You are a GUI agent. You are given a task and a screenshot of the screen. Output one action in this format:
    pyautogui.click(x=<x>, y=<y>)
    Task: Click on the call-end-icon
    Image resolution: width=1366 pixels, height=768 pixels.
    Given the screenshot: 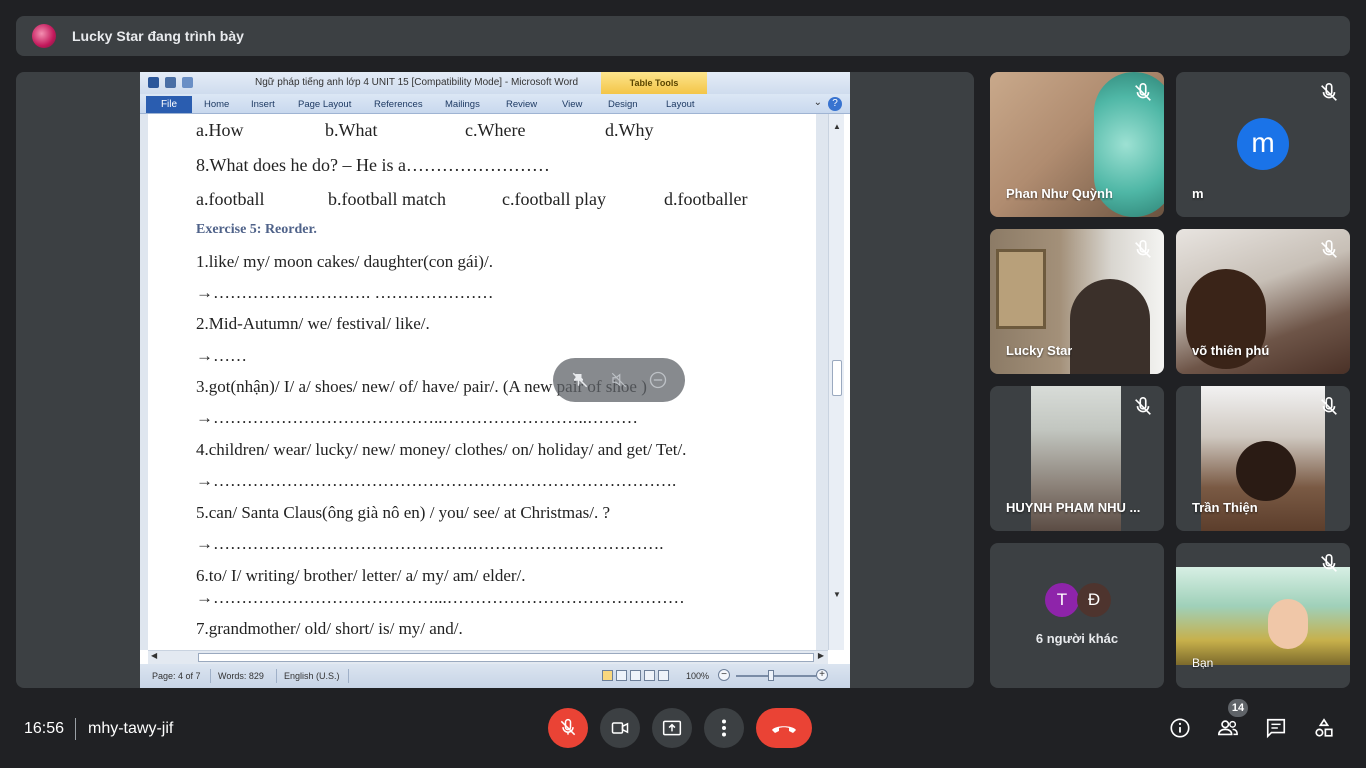 What is the action you would take?
    pyautogui.click(x=784, y=729)
    